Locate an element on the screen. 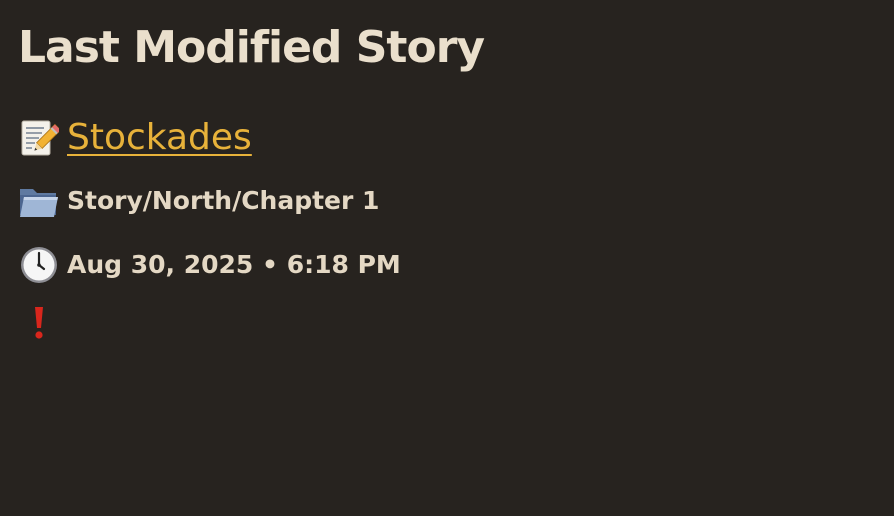 This screenshot has height=516, width=894. page-title: Last Modified Story is located at coordinates (251, 47).